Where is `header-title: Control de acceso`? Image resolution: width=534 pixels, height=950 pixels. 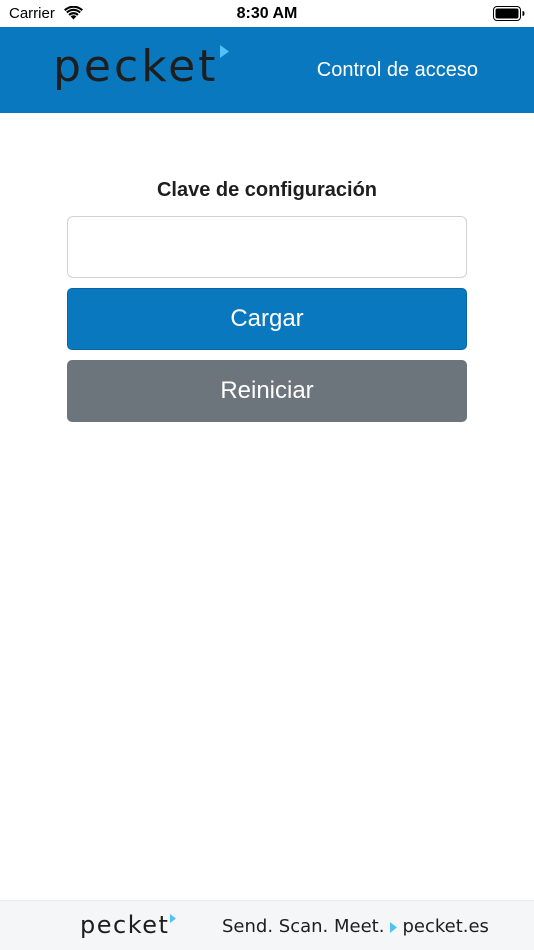
header-title: Control de acceso is located at coordinates (397, 70).